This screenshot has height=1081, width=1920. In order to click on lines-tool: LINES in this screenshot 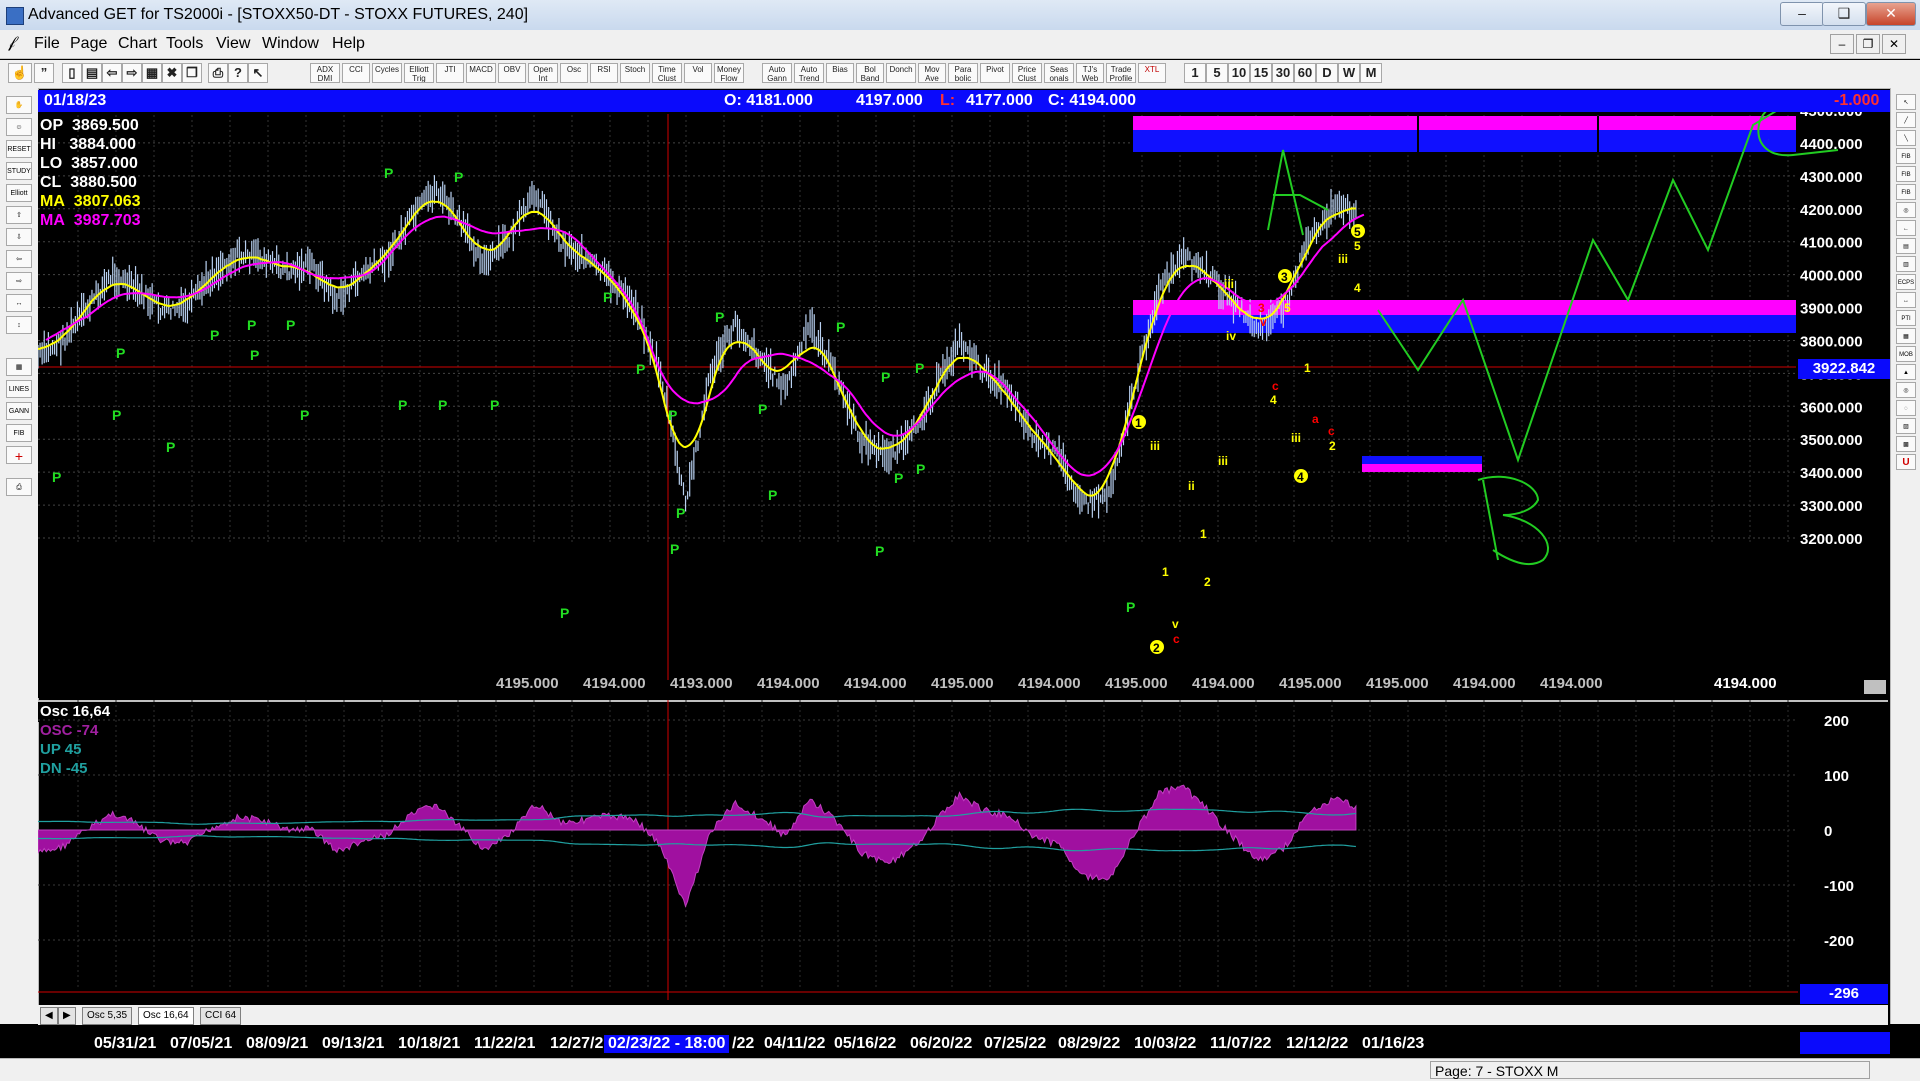, I will do `click(19, 389)`.